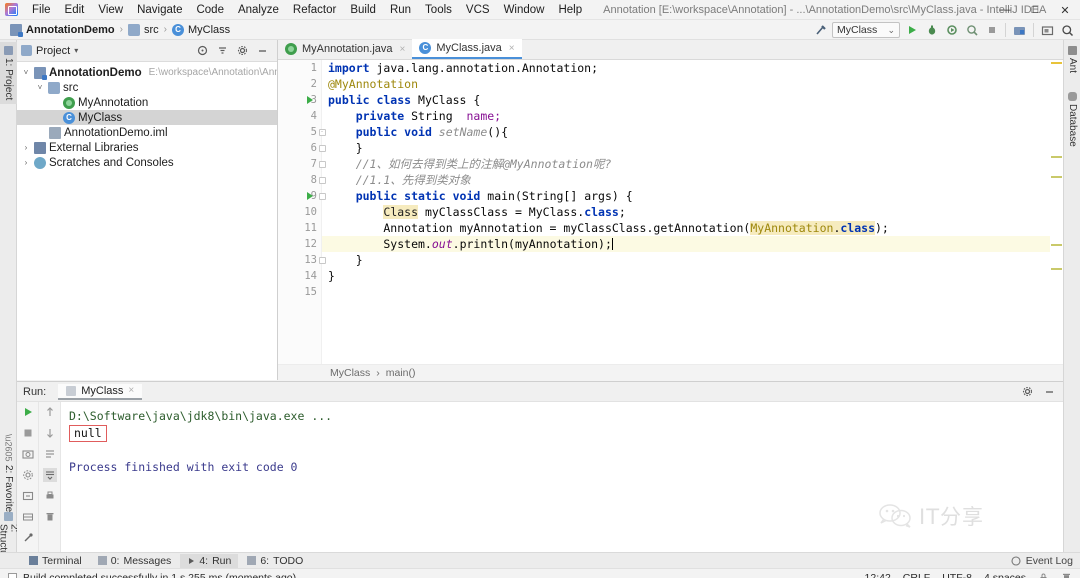 Image resolution: width=1080 pixels, height=578 pixels. What do you see at coordinates (1056, 63) in the screenshot?
I see `warning-marker` at bounding box center [1056, 63].